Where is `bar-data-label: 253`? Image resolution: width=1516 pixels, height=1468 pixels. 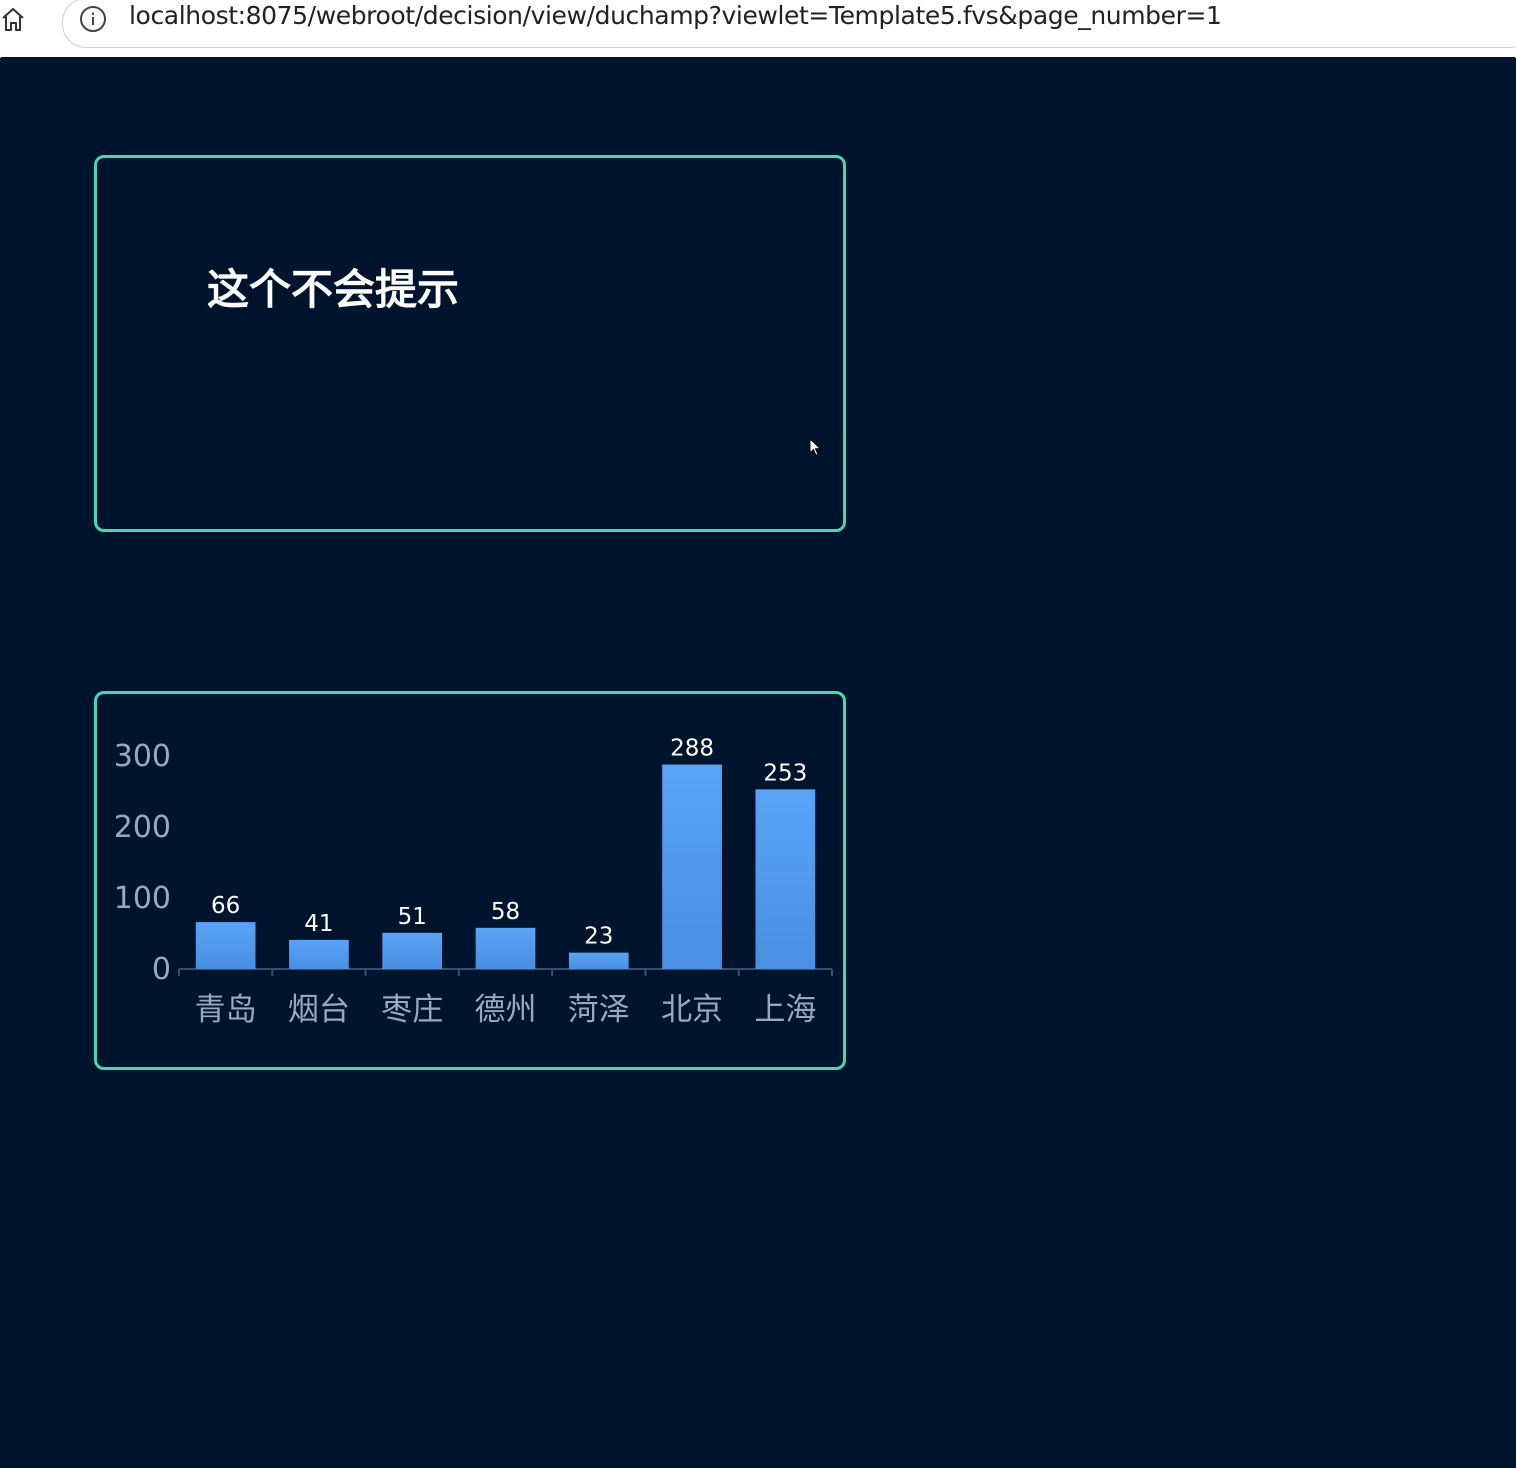 bar-data-label: 253 is located at coordinates (785, 773).